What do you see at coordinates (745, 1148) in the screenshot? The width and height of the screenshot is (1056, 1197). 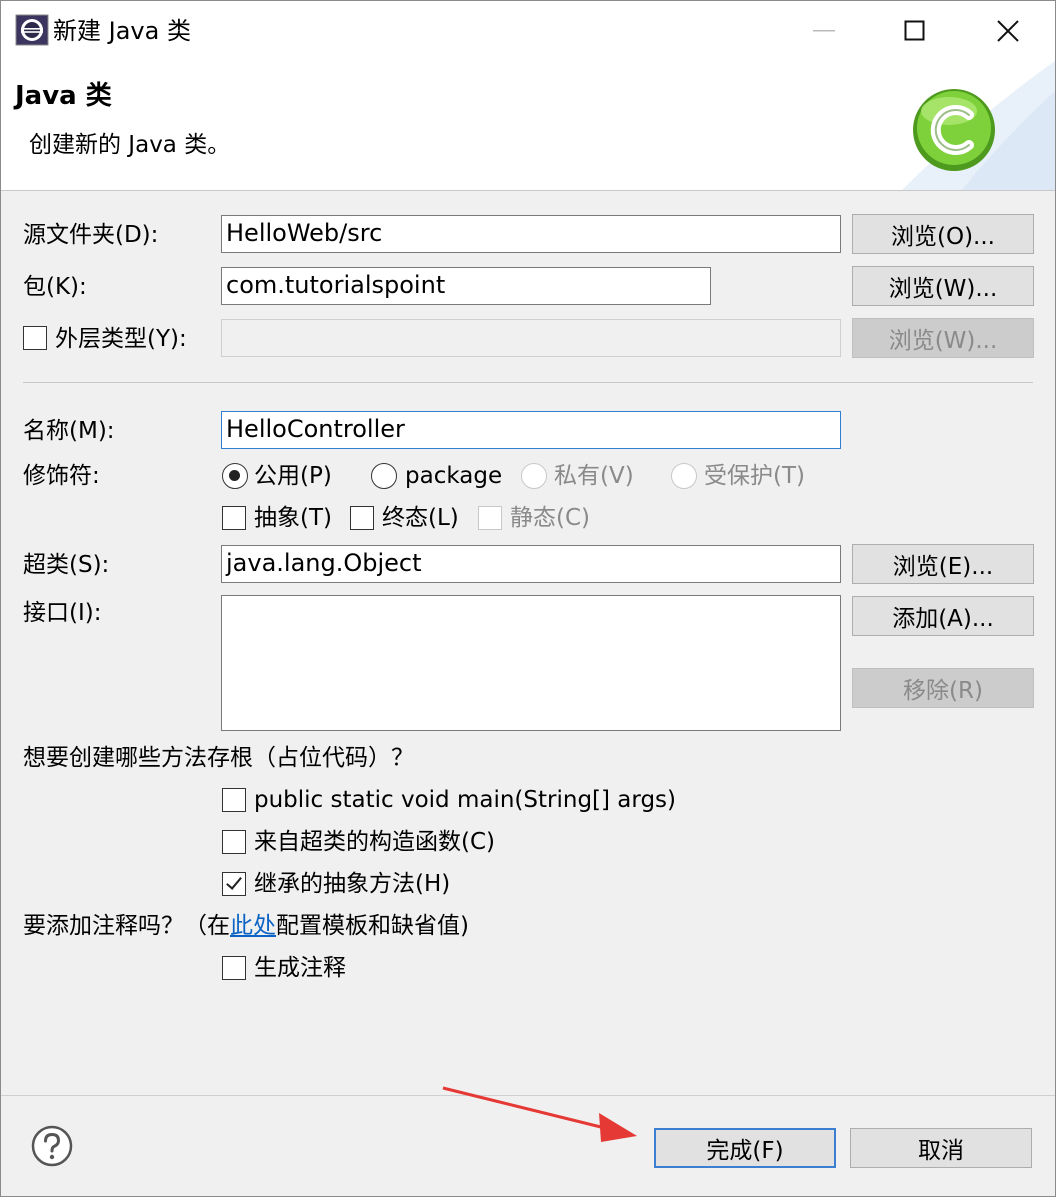 I see `finish-button: 完成(F)` at bounding box center [745, 1148].